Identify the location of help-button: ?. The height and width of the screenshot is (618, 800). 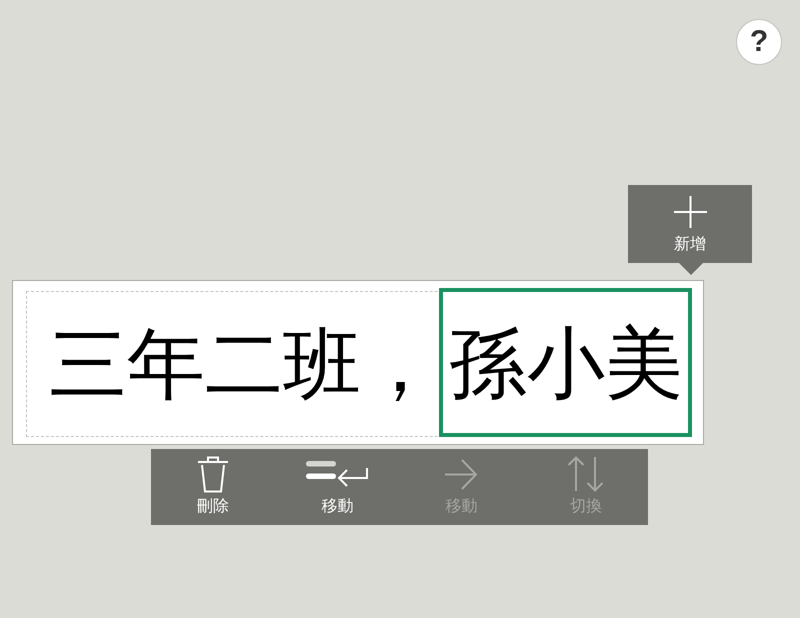
(759, 42).